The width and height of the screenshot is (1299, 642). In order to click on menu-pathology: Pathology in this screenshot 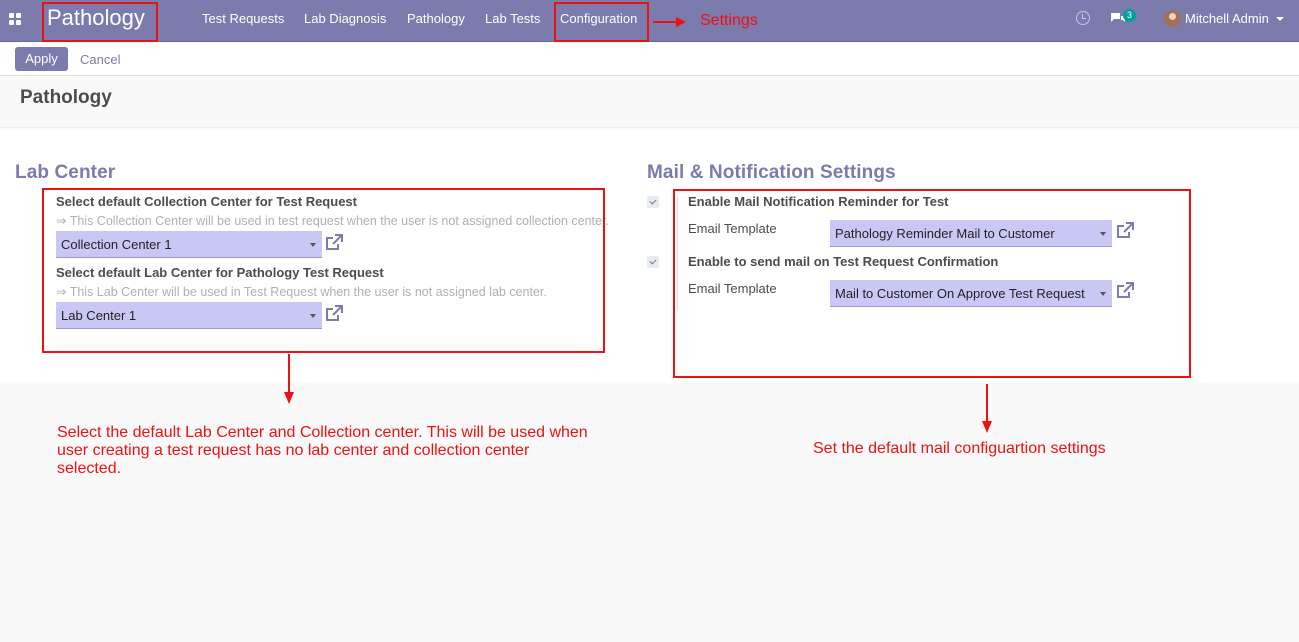, I will do `click(436, 18)`.